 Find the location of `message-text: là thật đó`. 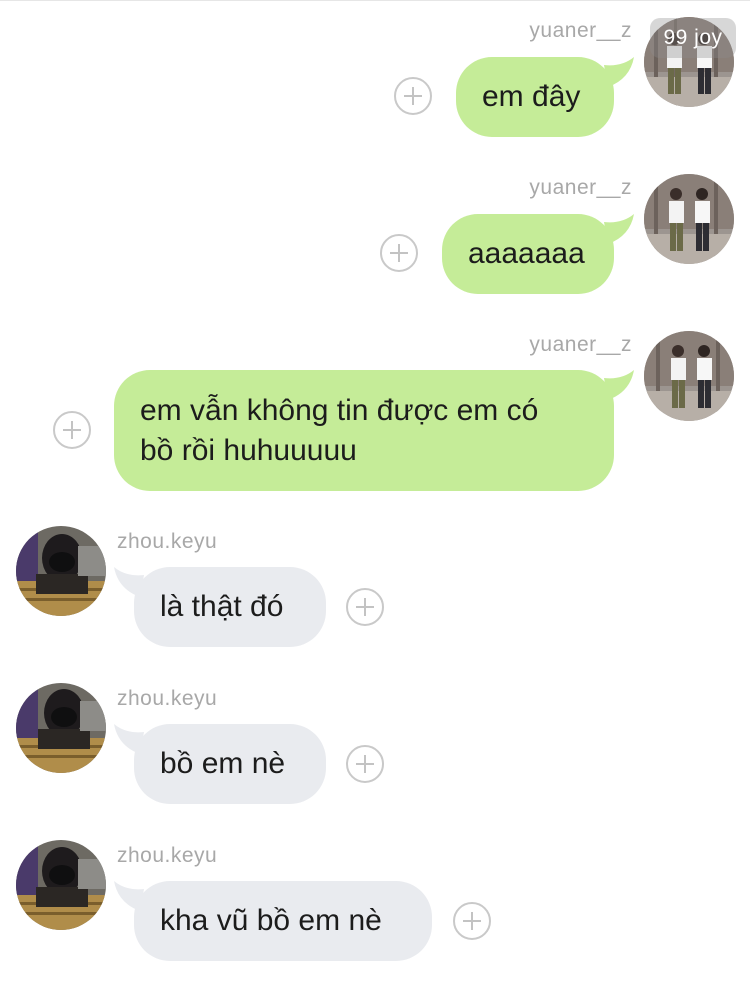

message-text: là thật đó is located at coordinates (222, 606).